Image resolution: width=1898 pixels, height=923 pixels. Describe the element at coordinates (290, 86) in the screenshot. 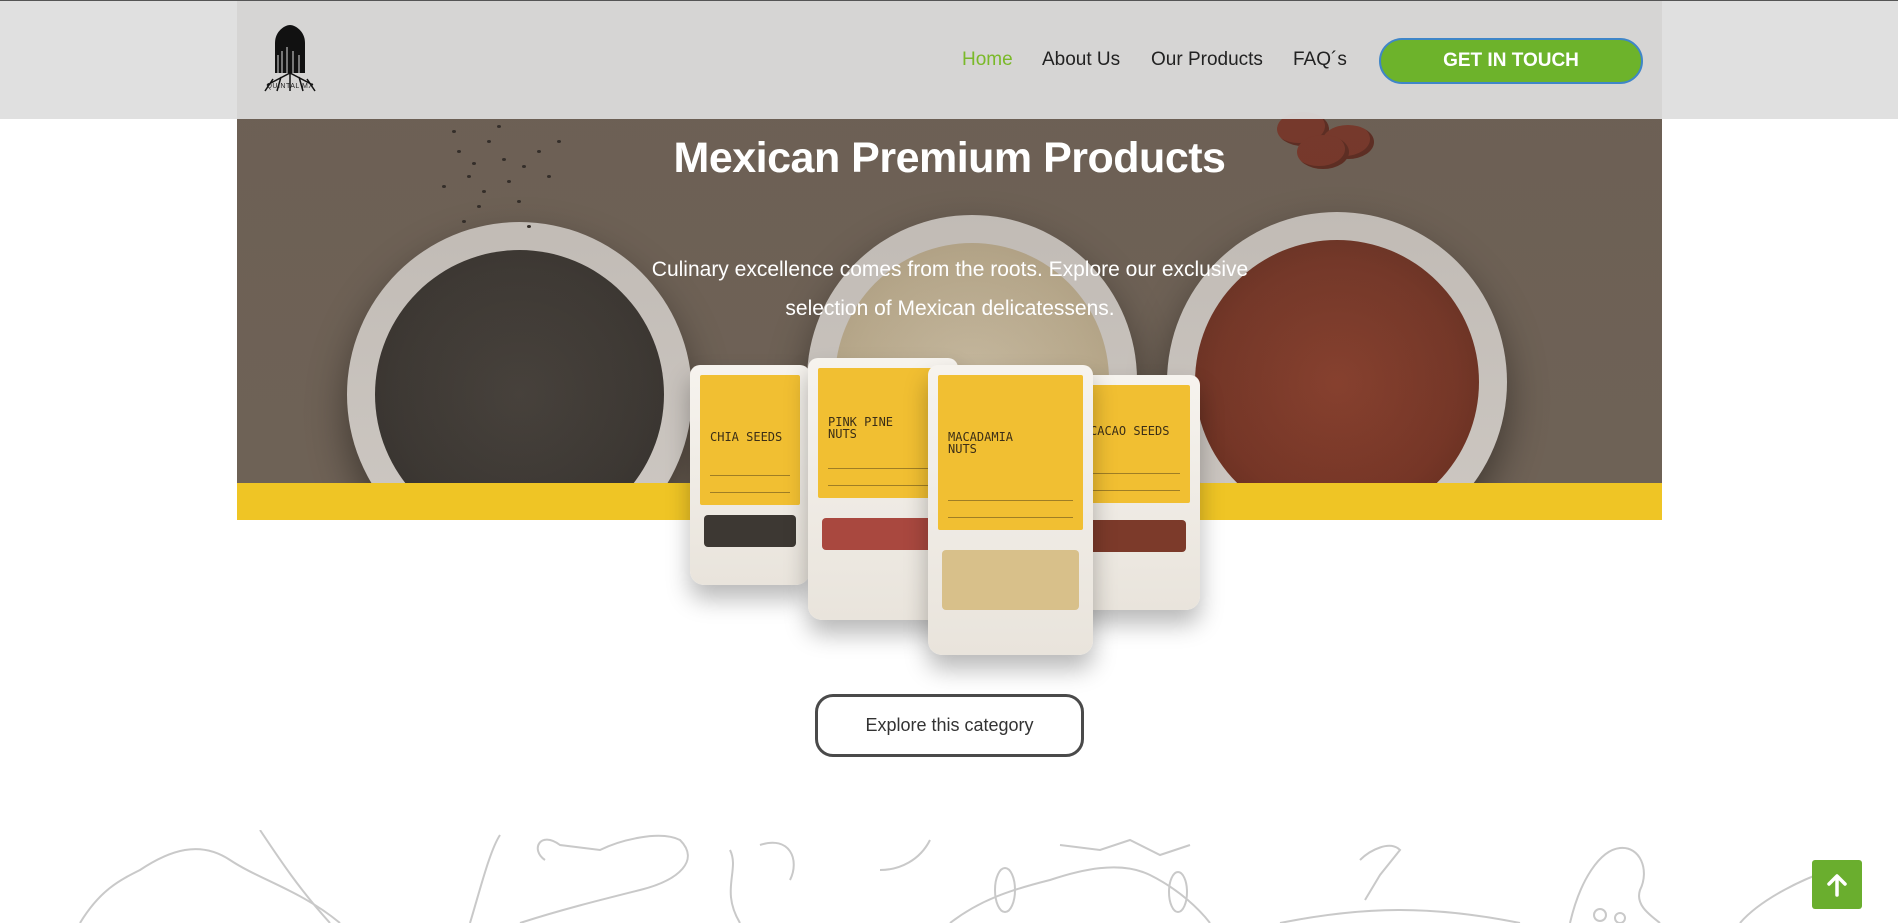

I see `logo-text: QUINTAL MX` at that location.